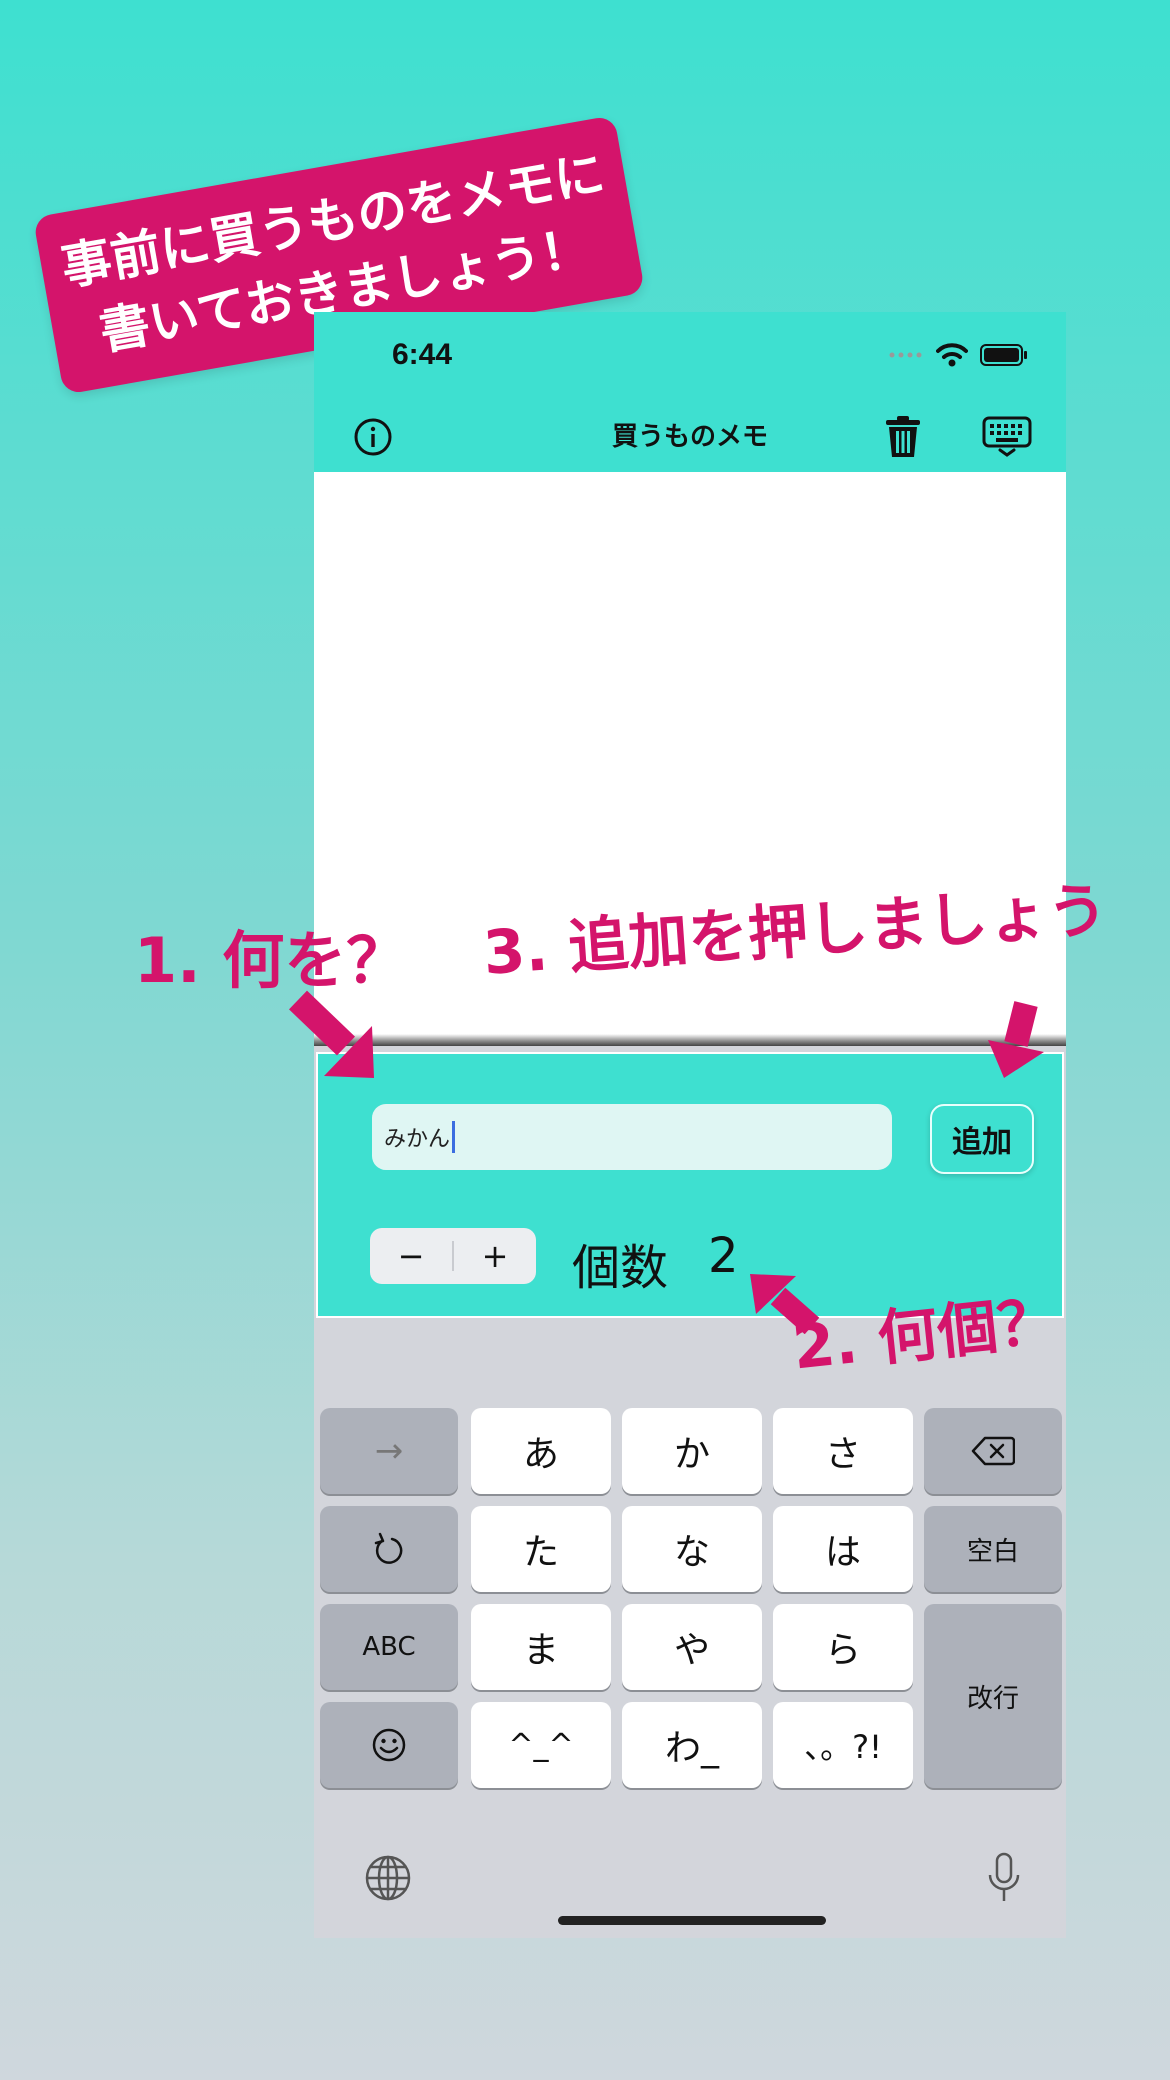 Image resolution: width=1170 pixels, height=2080 pixels. What do you see at coordinates (541, 1745) in the screenshot?
I see `key-kaomoji: ^_^` at bounding box center [541, 1745].